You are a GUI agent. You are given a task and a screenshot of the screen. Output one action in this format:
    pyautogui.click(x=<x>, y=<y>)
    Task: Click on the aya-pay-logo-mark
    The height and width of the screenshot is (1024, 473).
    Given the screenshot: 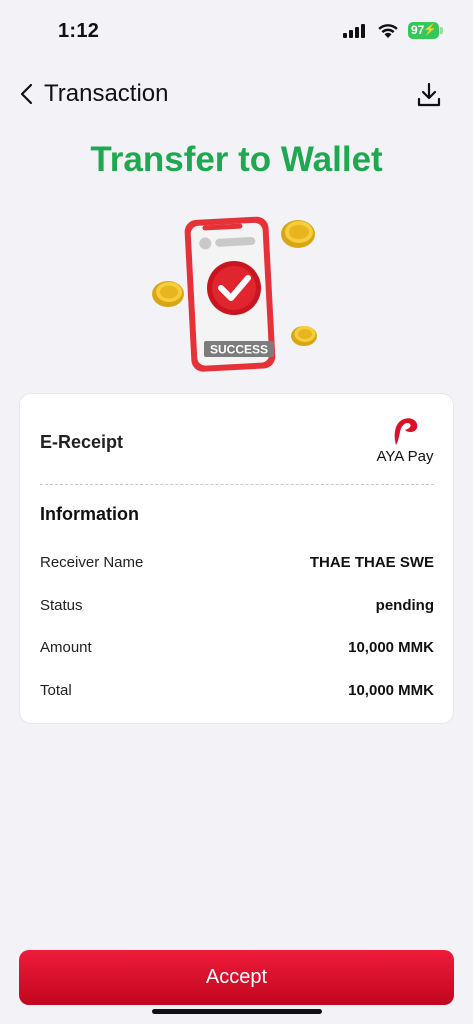 What is the action you would take?
    pyautogui.click(x=406, y=431)
    